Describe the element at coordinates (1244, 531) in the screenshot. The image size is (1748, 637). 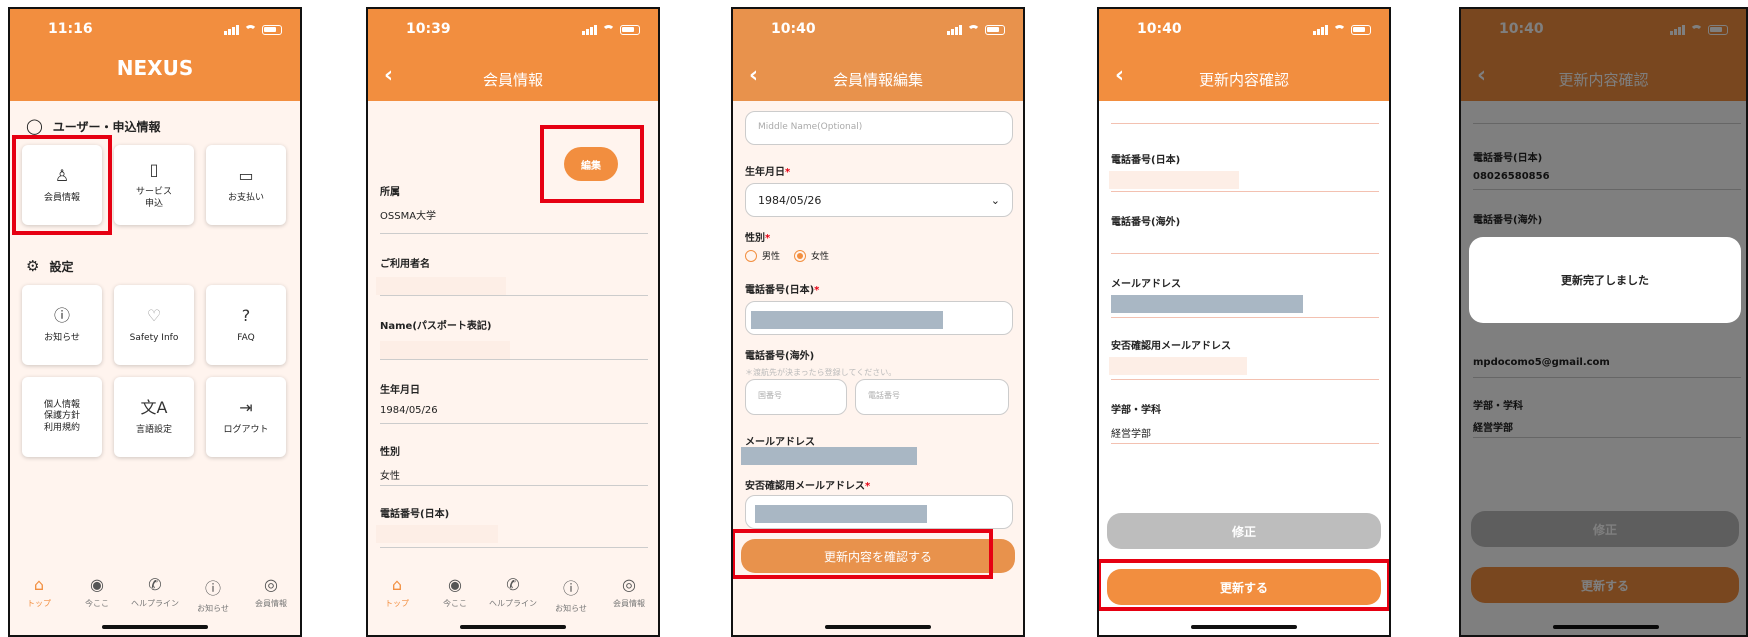
I see `fix-button: 修正` at that location.